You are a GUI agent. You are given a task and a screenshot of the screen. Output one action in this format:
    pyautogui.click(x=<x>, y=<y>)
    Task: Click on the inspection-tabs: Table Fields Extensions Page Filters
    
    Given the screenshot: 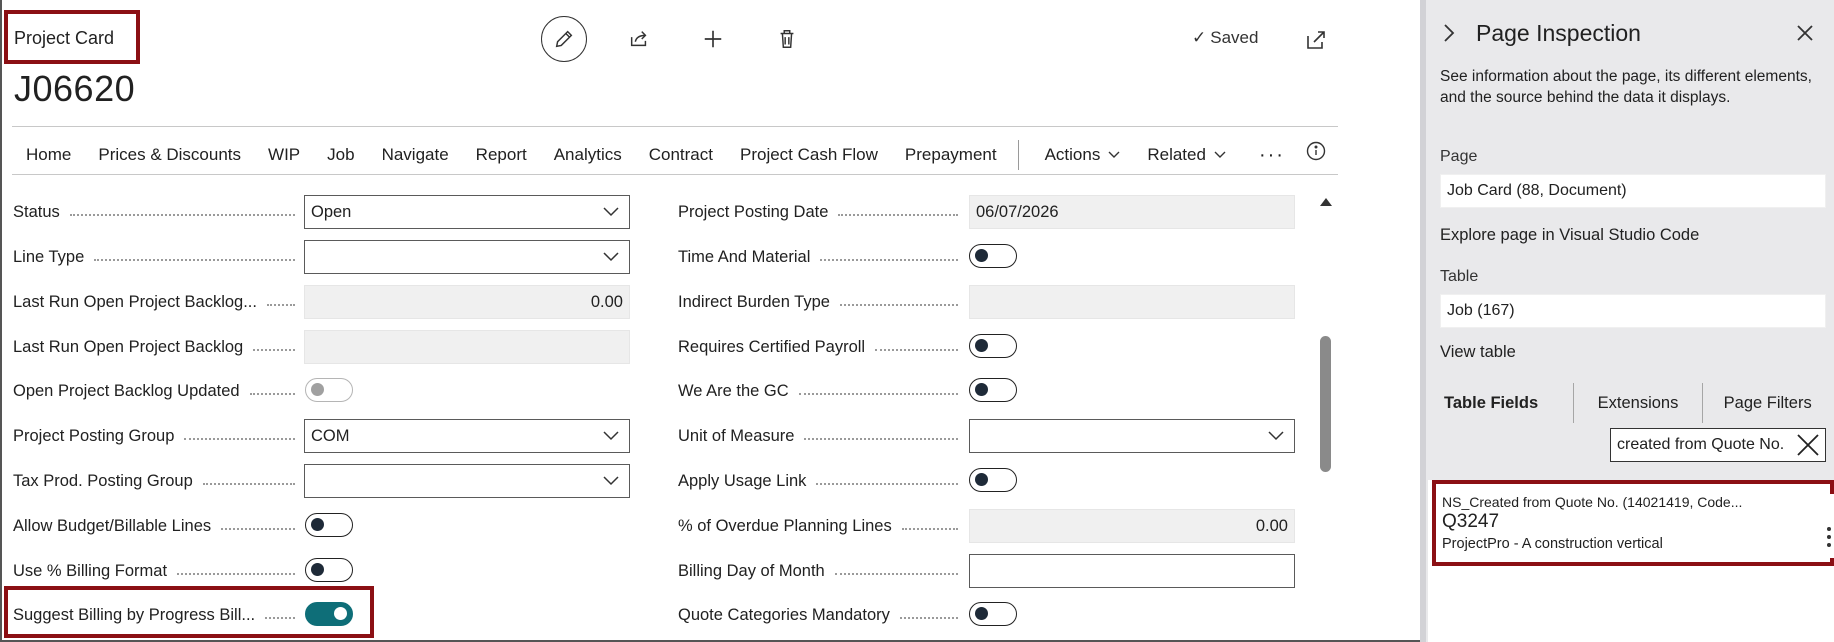 What is the action you would take?
    pyautogui.click(x=1636, y=403)
    